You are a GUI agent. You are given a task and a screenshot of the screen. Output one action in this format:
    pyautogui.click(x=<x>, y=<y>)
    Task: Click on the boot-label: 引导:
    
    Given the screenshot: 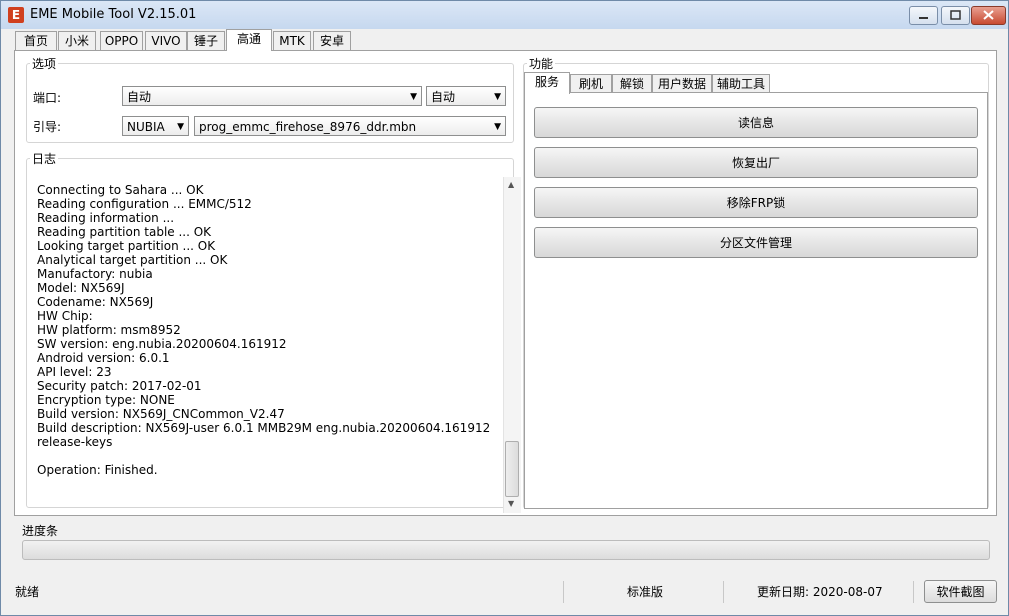 What is the action you would take?
    pyautogui.click(x=47, y=127)
    